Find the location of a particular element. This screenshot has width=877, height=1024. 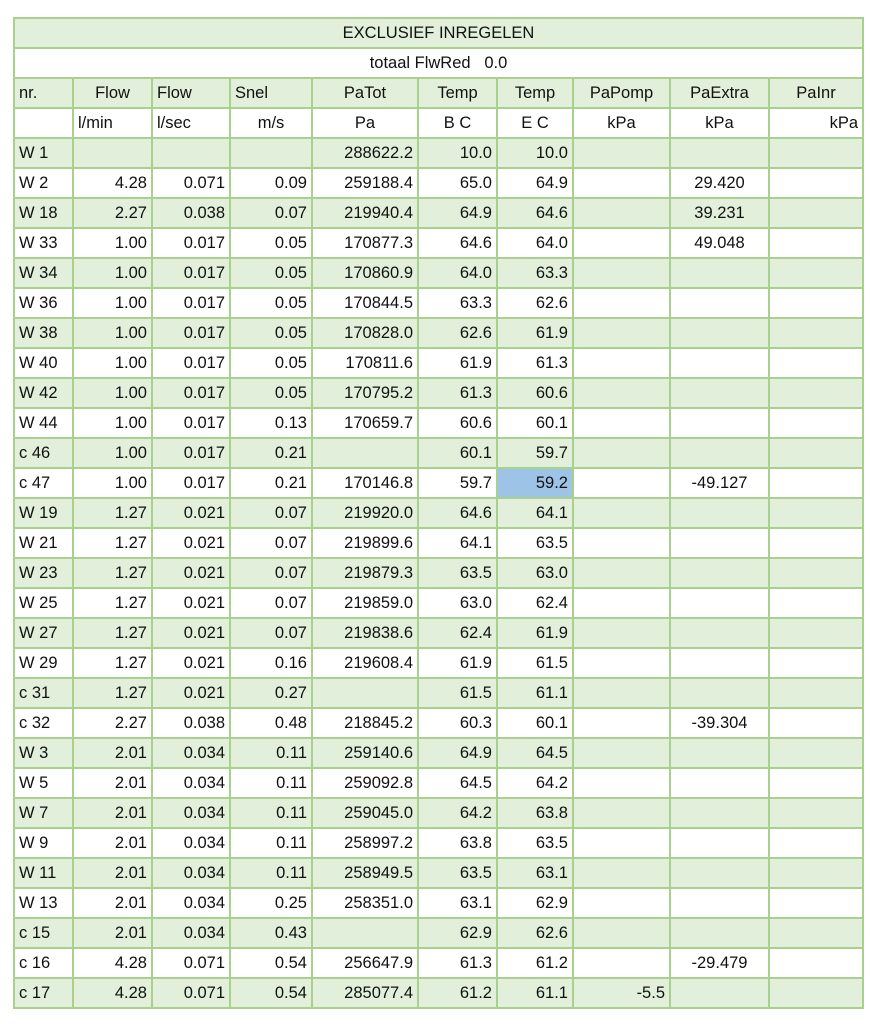

column-header: Snel is located at coordinates (271, 93).